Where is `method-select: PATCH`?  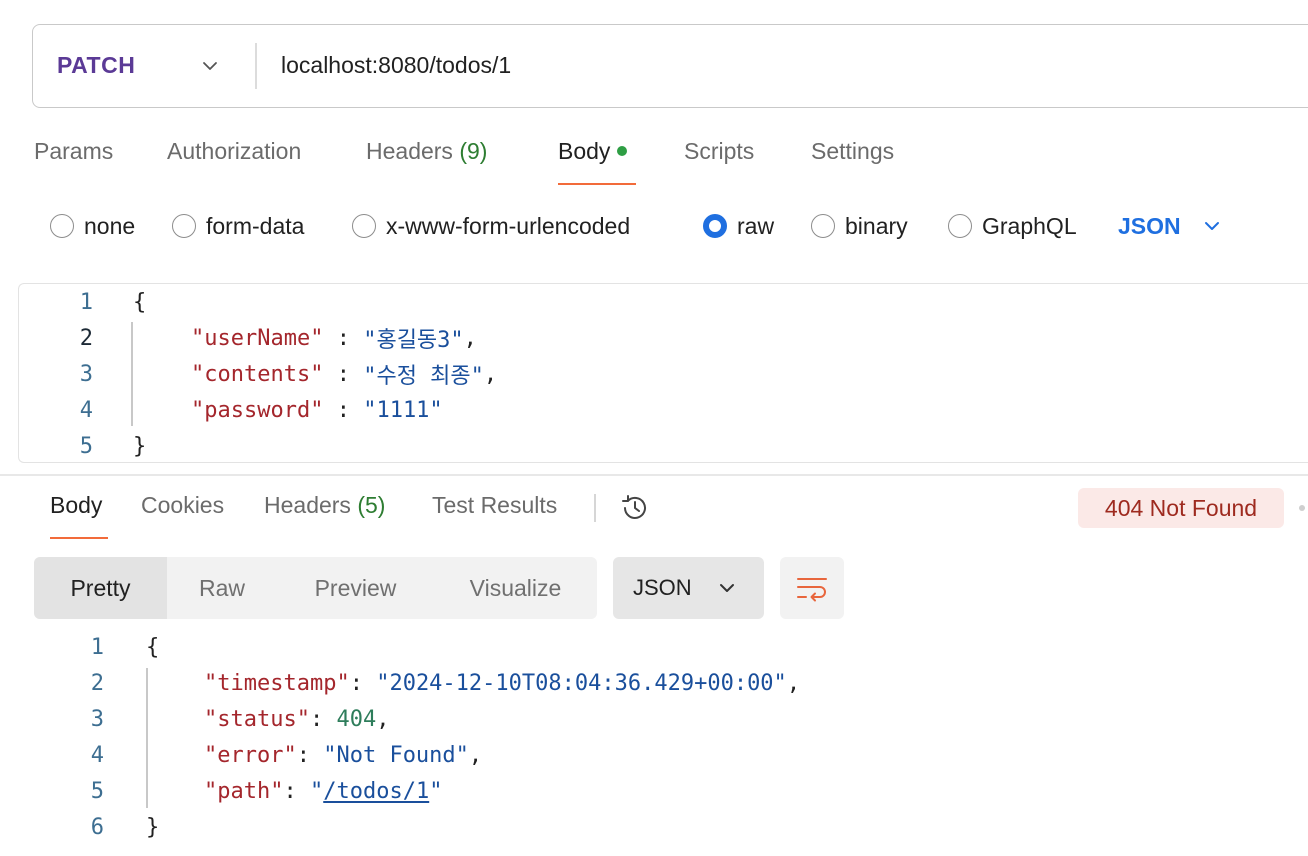 method-select: PATCH is located at coordinates (144, 65).